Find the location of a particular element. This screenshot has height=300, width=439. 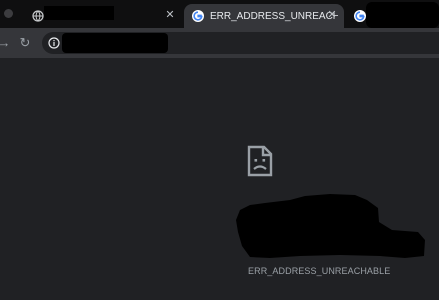

error-code: ERR_ADDRESS_UNREACHABLE is located at coordinates (319, 271).